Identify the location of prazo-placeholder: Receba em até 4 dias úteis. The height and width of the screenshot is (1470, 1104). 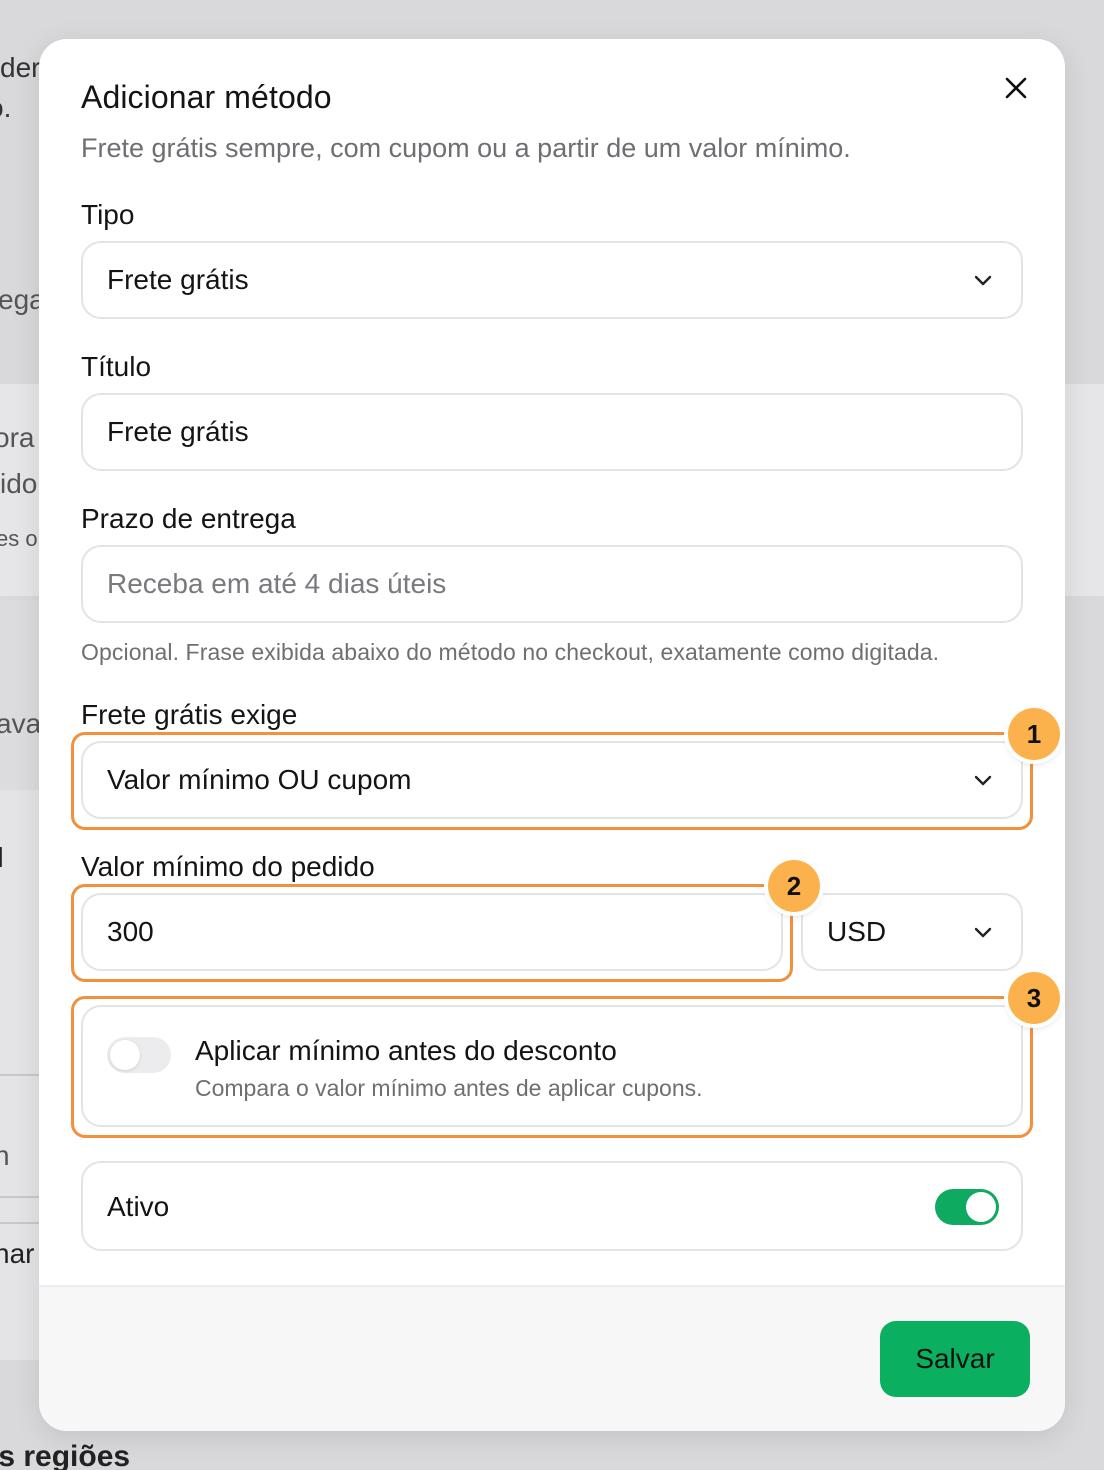
(277, 583).